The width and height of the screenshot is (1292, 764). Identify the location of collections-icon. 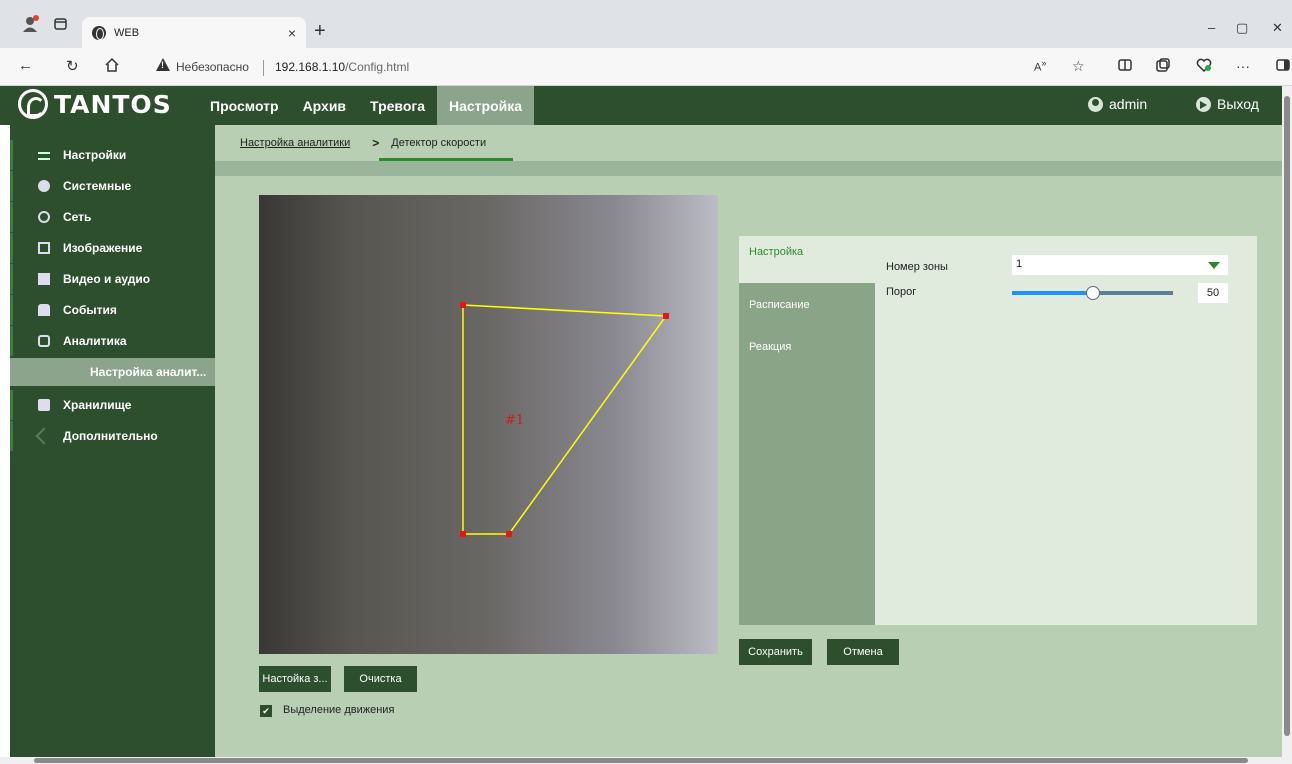
(1163, 66).